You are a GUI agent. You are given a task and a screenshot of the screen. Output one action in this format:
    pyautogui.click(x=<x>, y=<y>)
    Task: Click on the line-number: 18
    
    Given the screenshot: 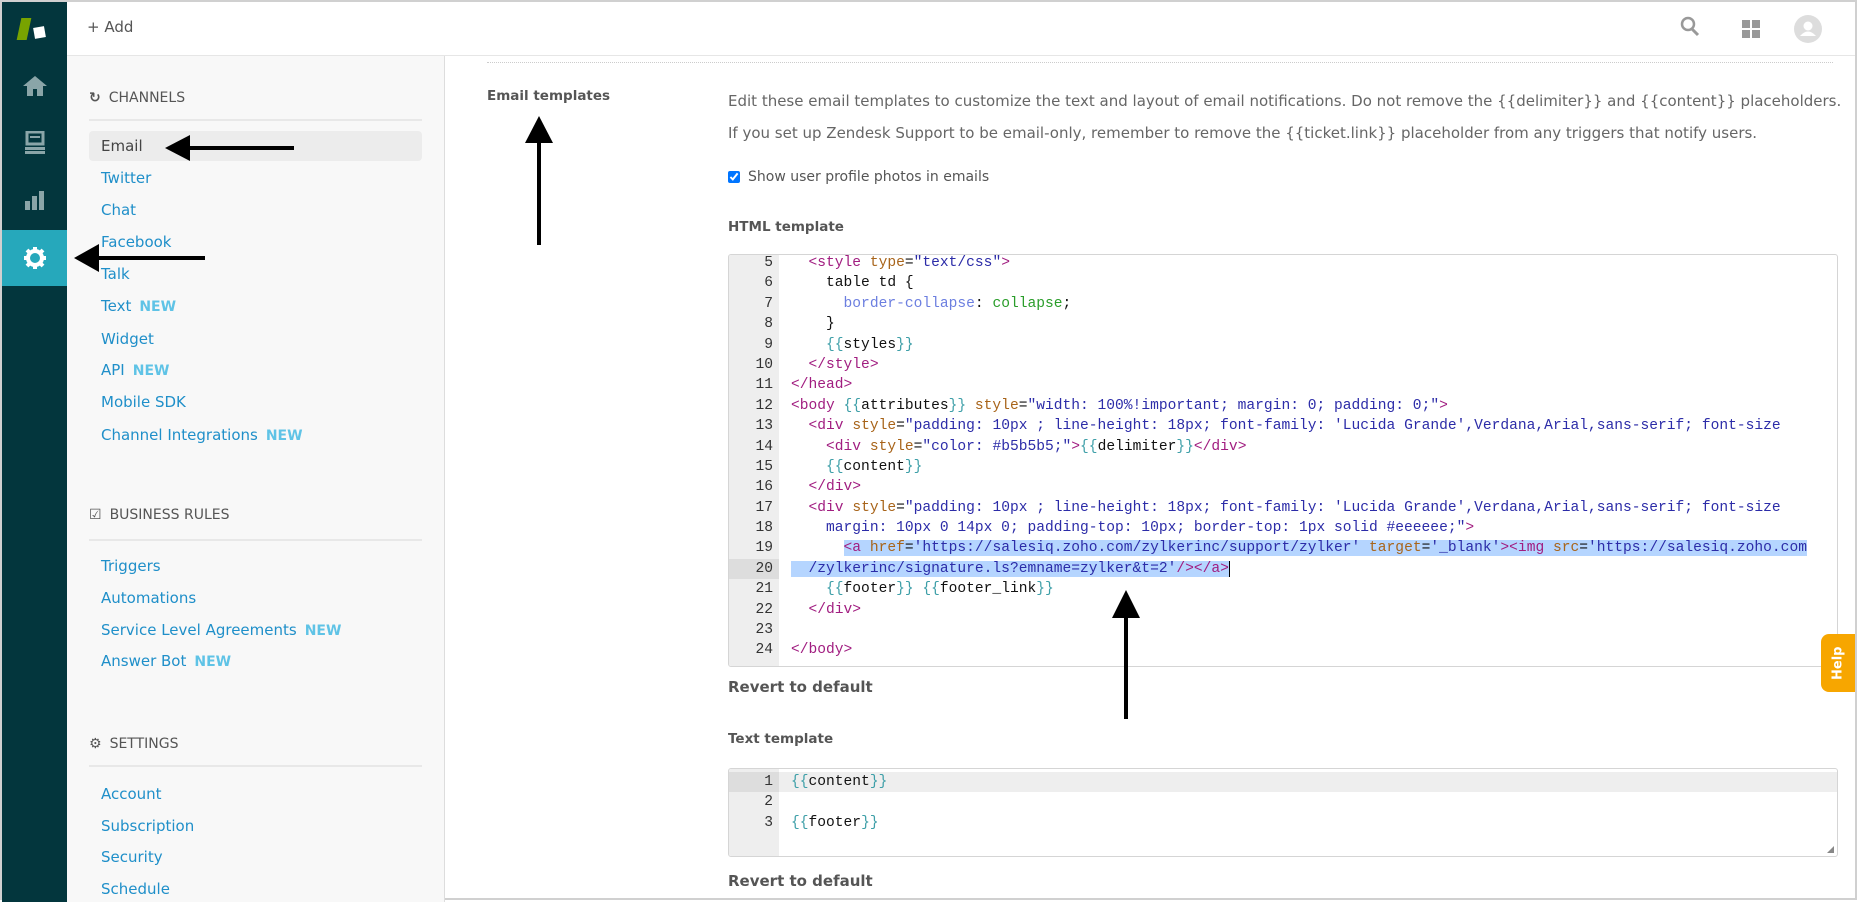 What is the action you would take?
    pyautogui.click(x=764, y=528)
    